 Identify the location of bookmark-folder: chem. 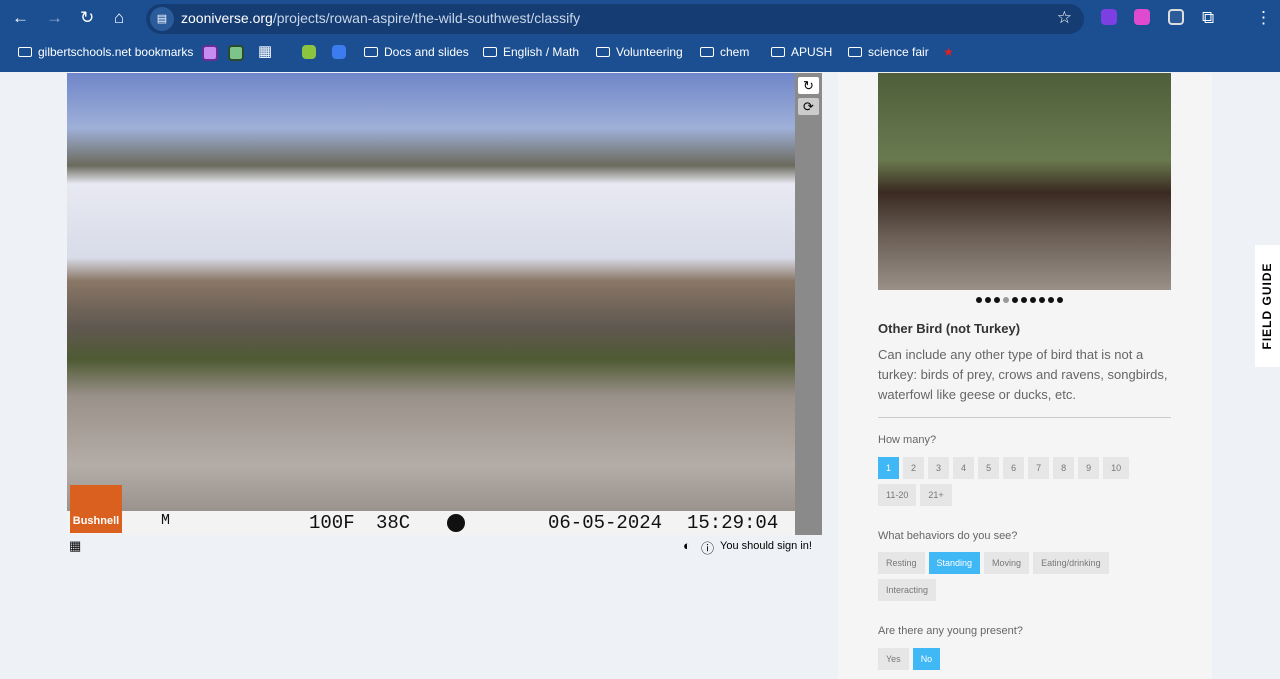
(724, 52).